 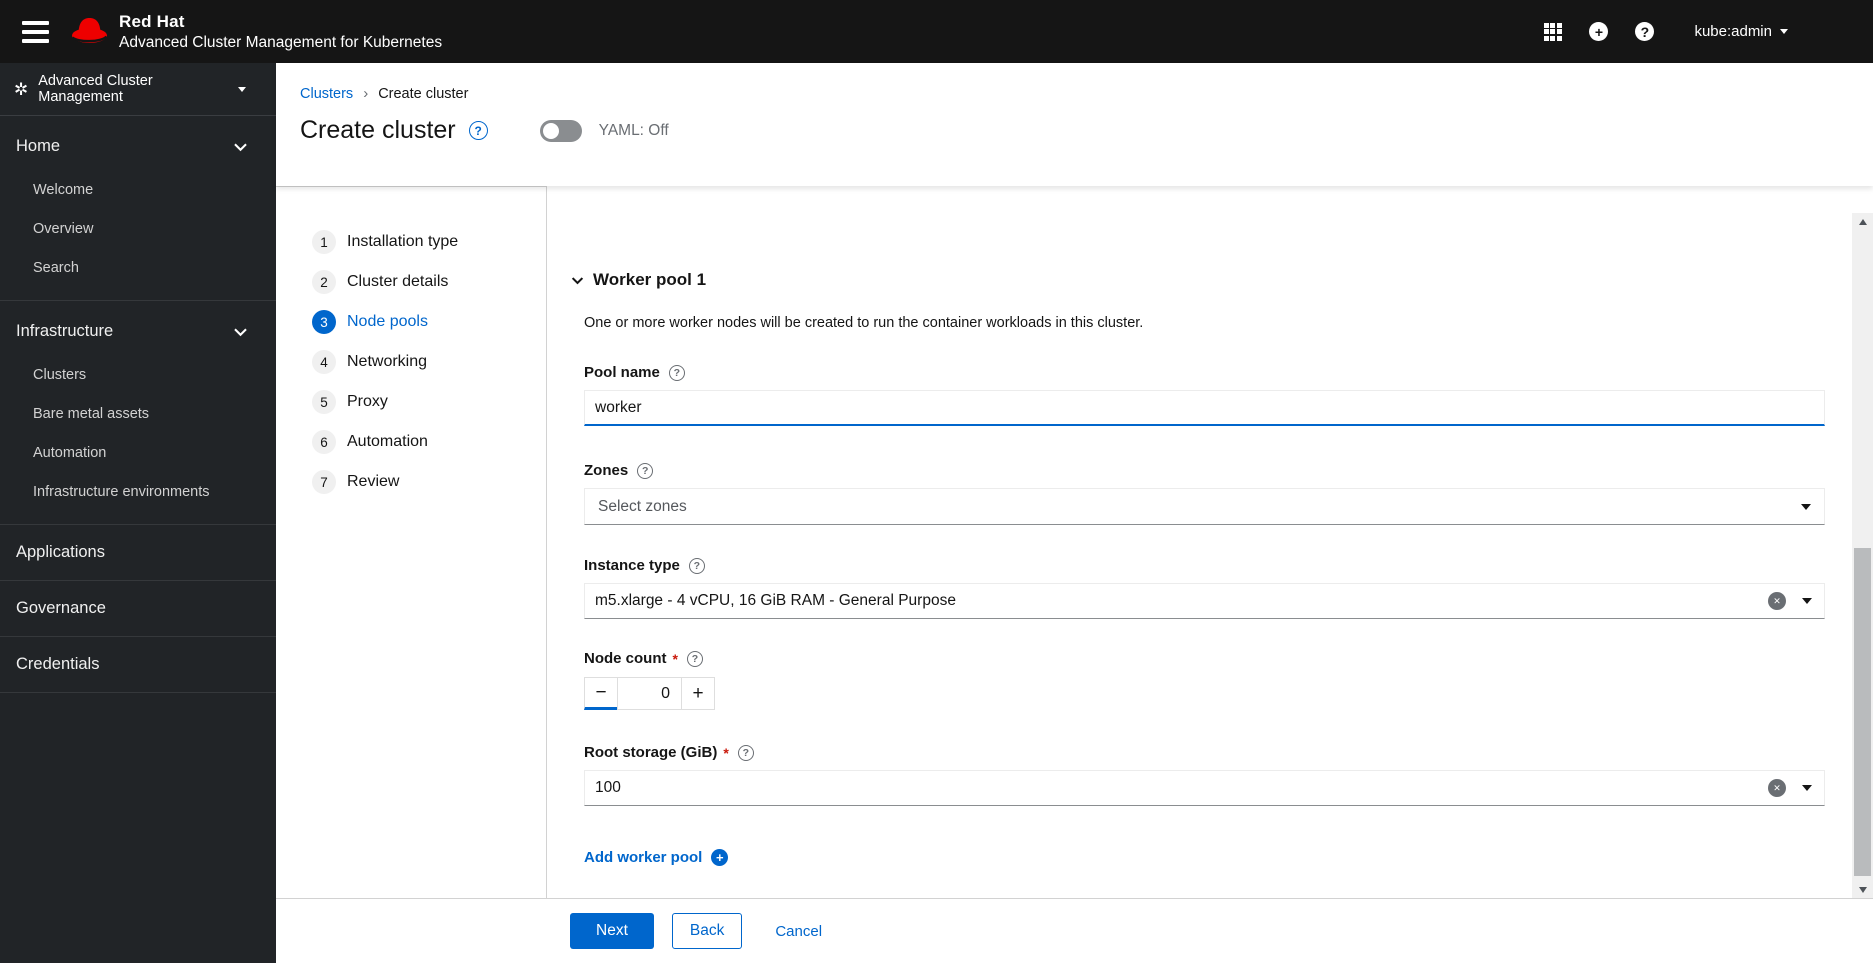 I want to click on sidebar-item-overview: Overview, so click(x=138, y=229).